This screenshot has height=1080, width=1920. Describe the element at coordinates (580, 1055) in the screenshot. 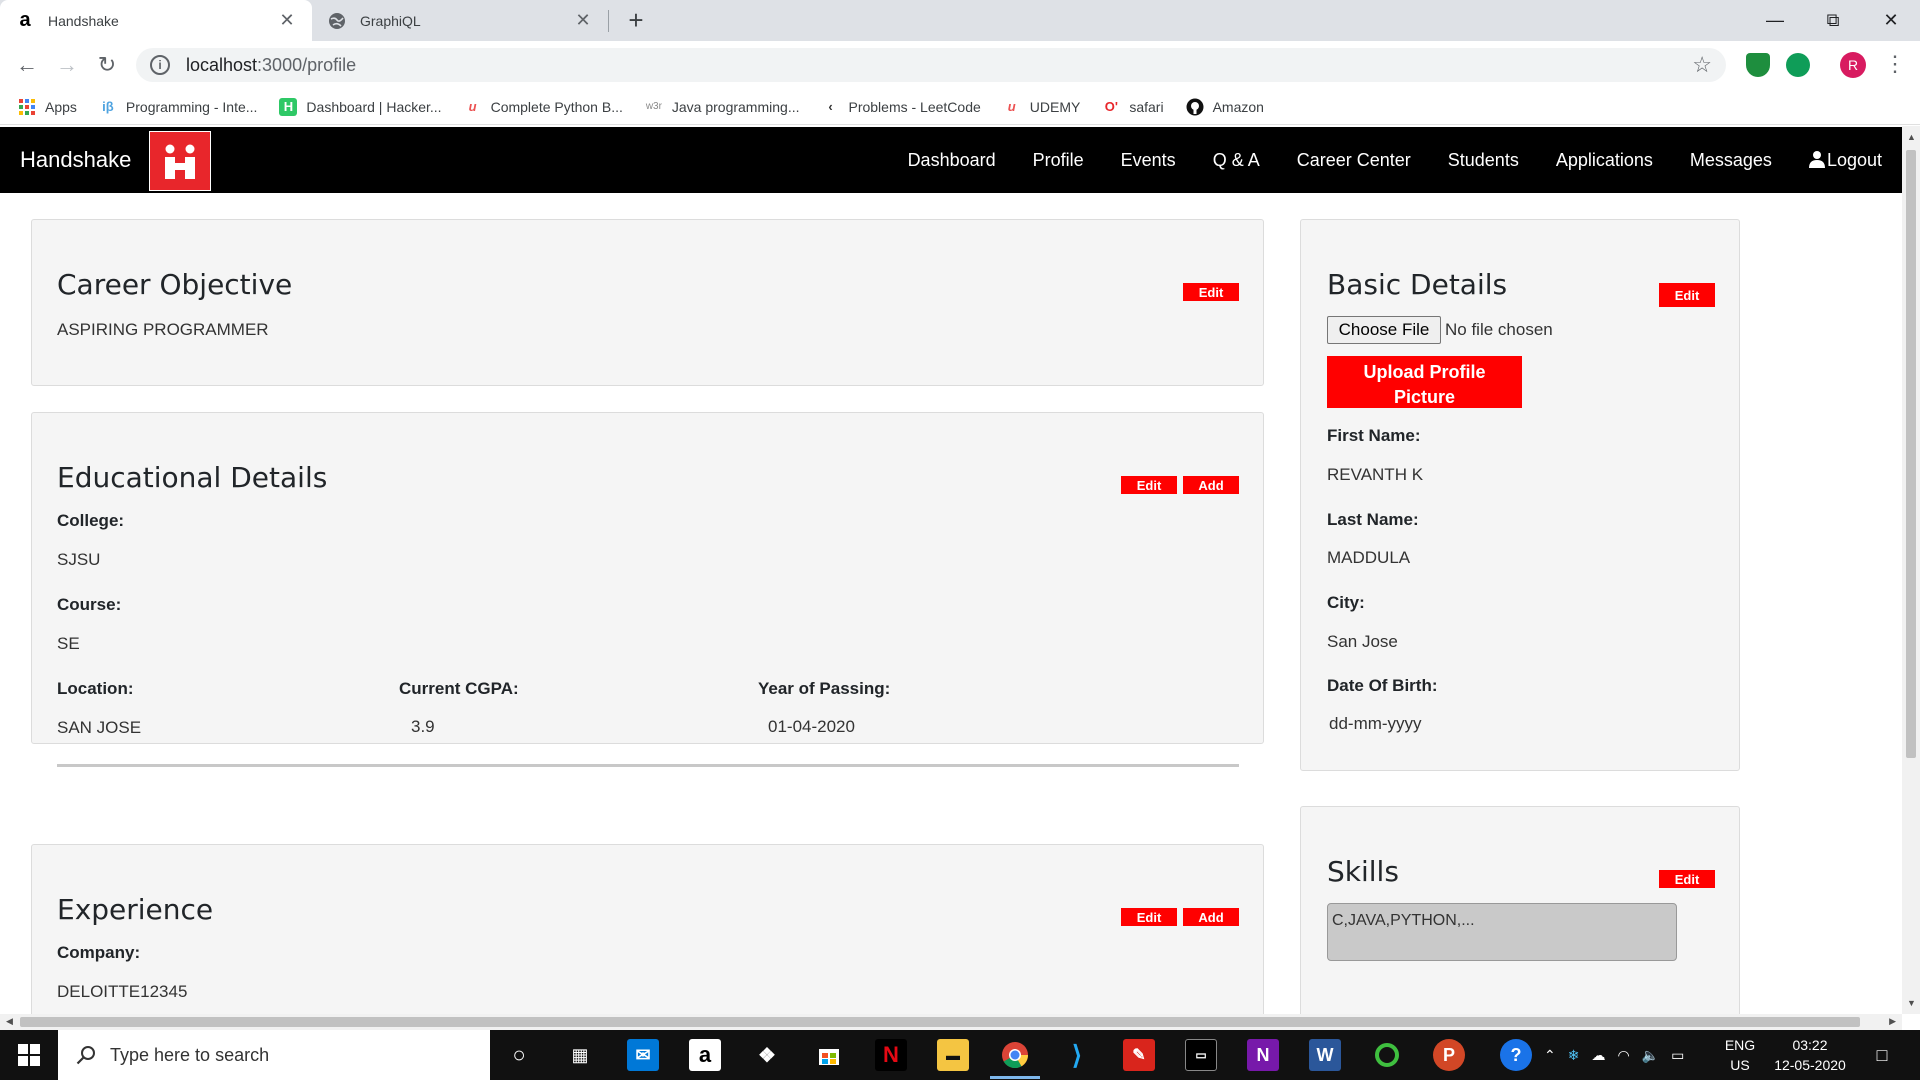

I see `task-view-icon: ▦` at that location.